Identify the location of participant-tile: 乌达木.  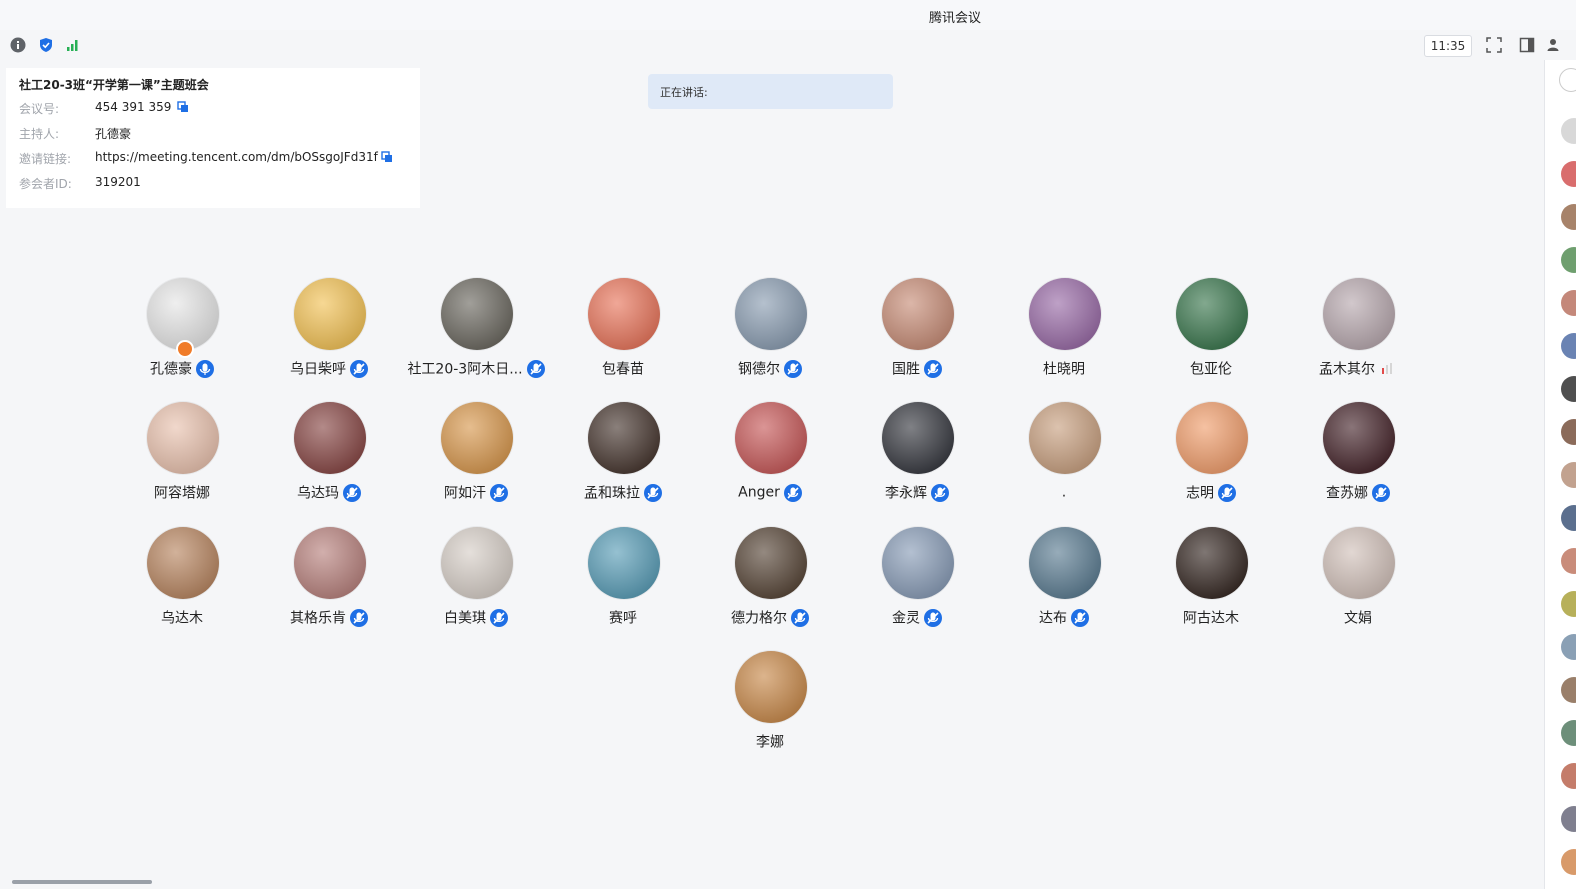
(182, 586).